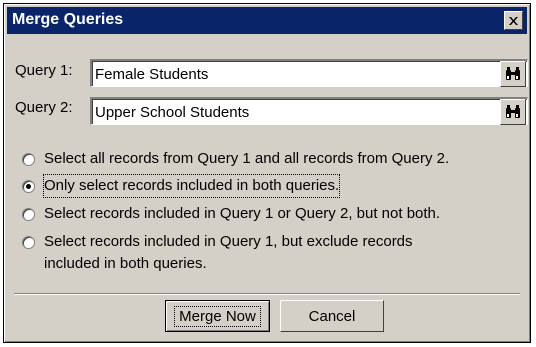  I want to click on merge-now-label: Merge Now, so click(217, 316).